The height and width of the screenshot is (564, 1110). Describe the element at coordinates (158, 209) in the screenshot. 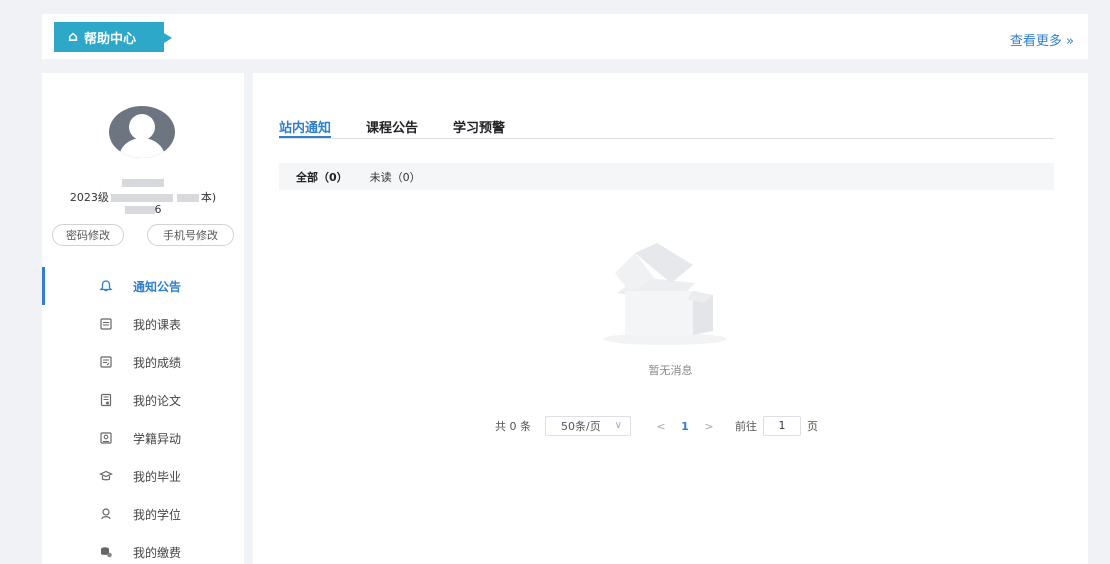

I see `id-suffix: 6` at that location.